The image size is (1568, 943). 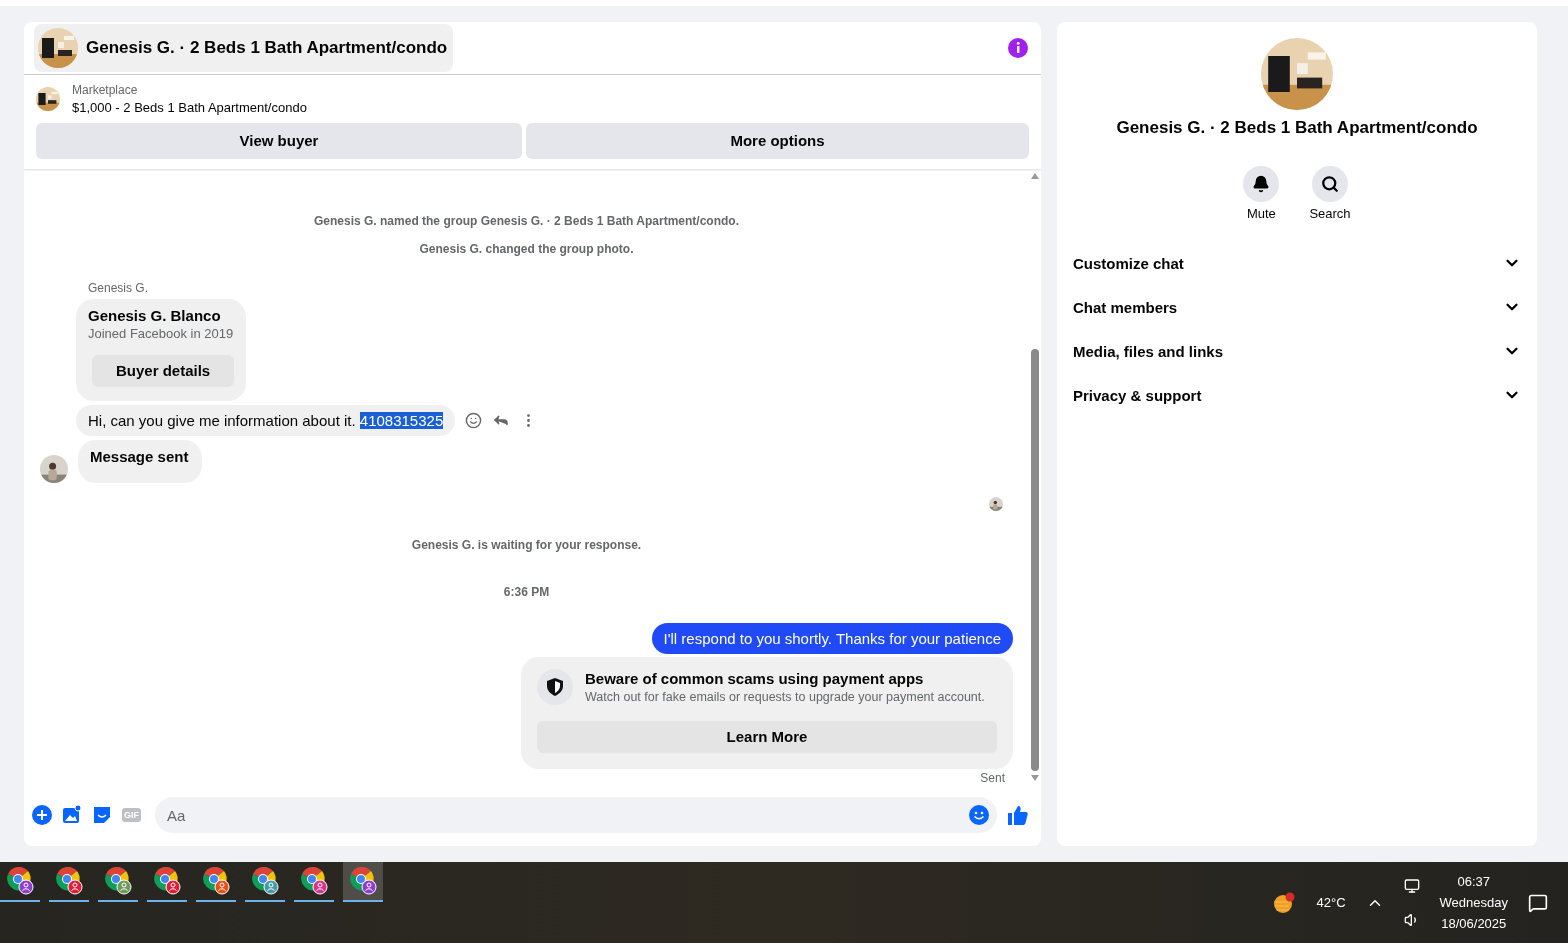 I want to click on clock-date: 18/06/2025, so click(x=1474, y=923).